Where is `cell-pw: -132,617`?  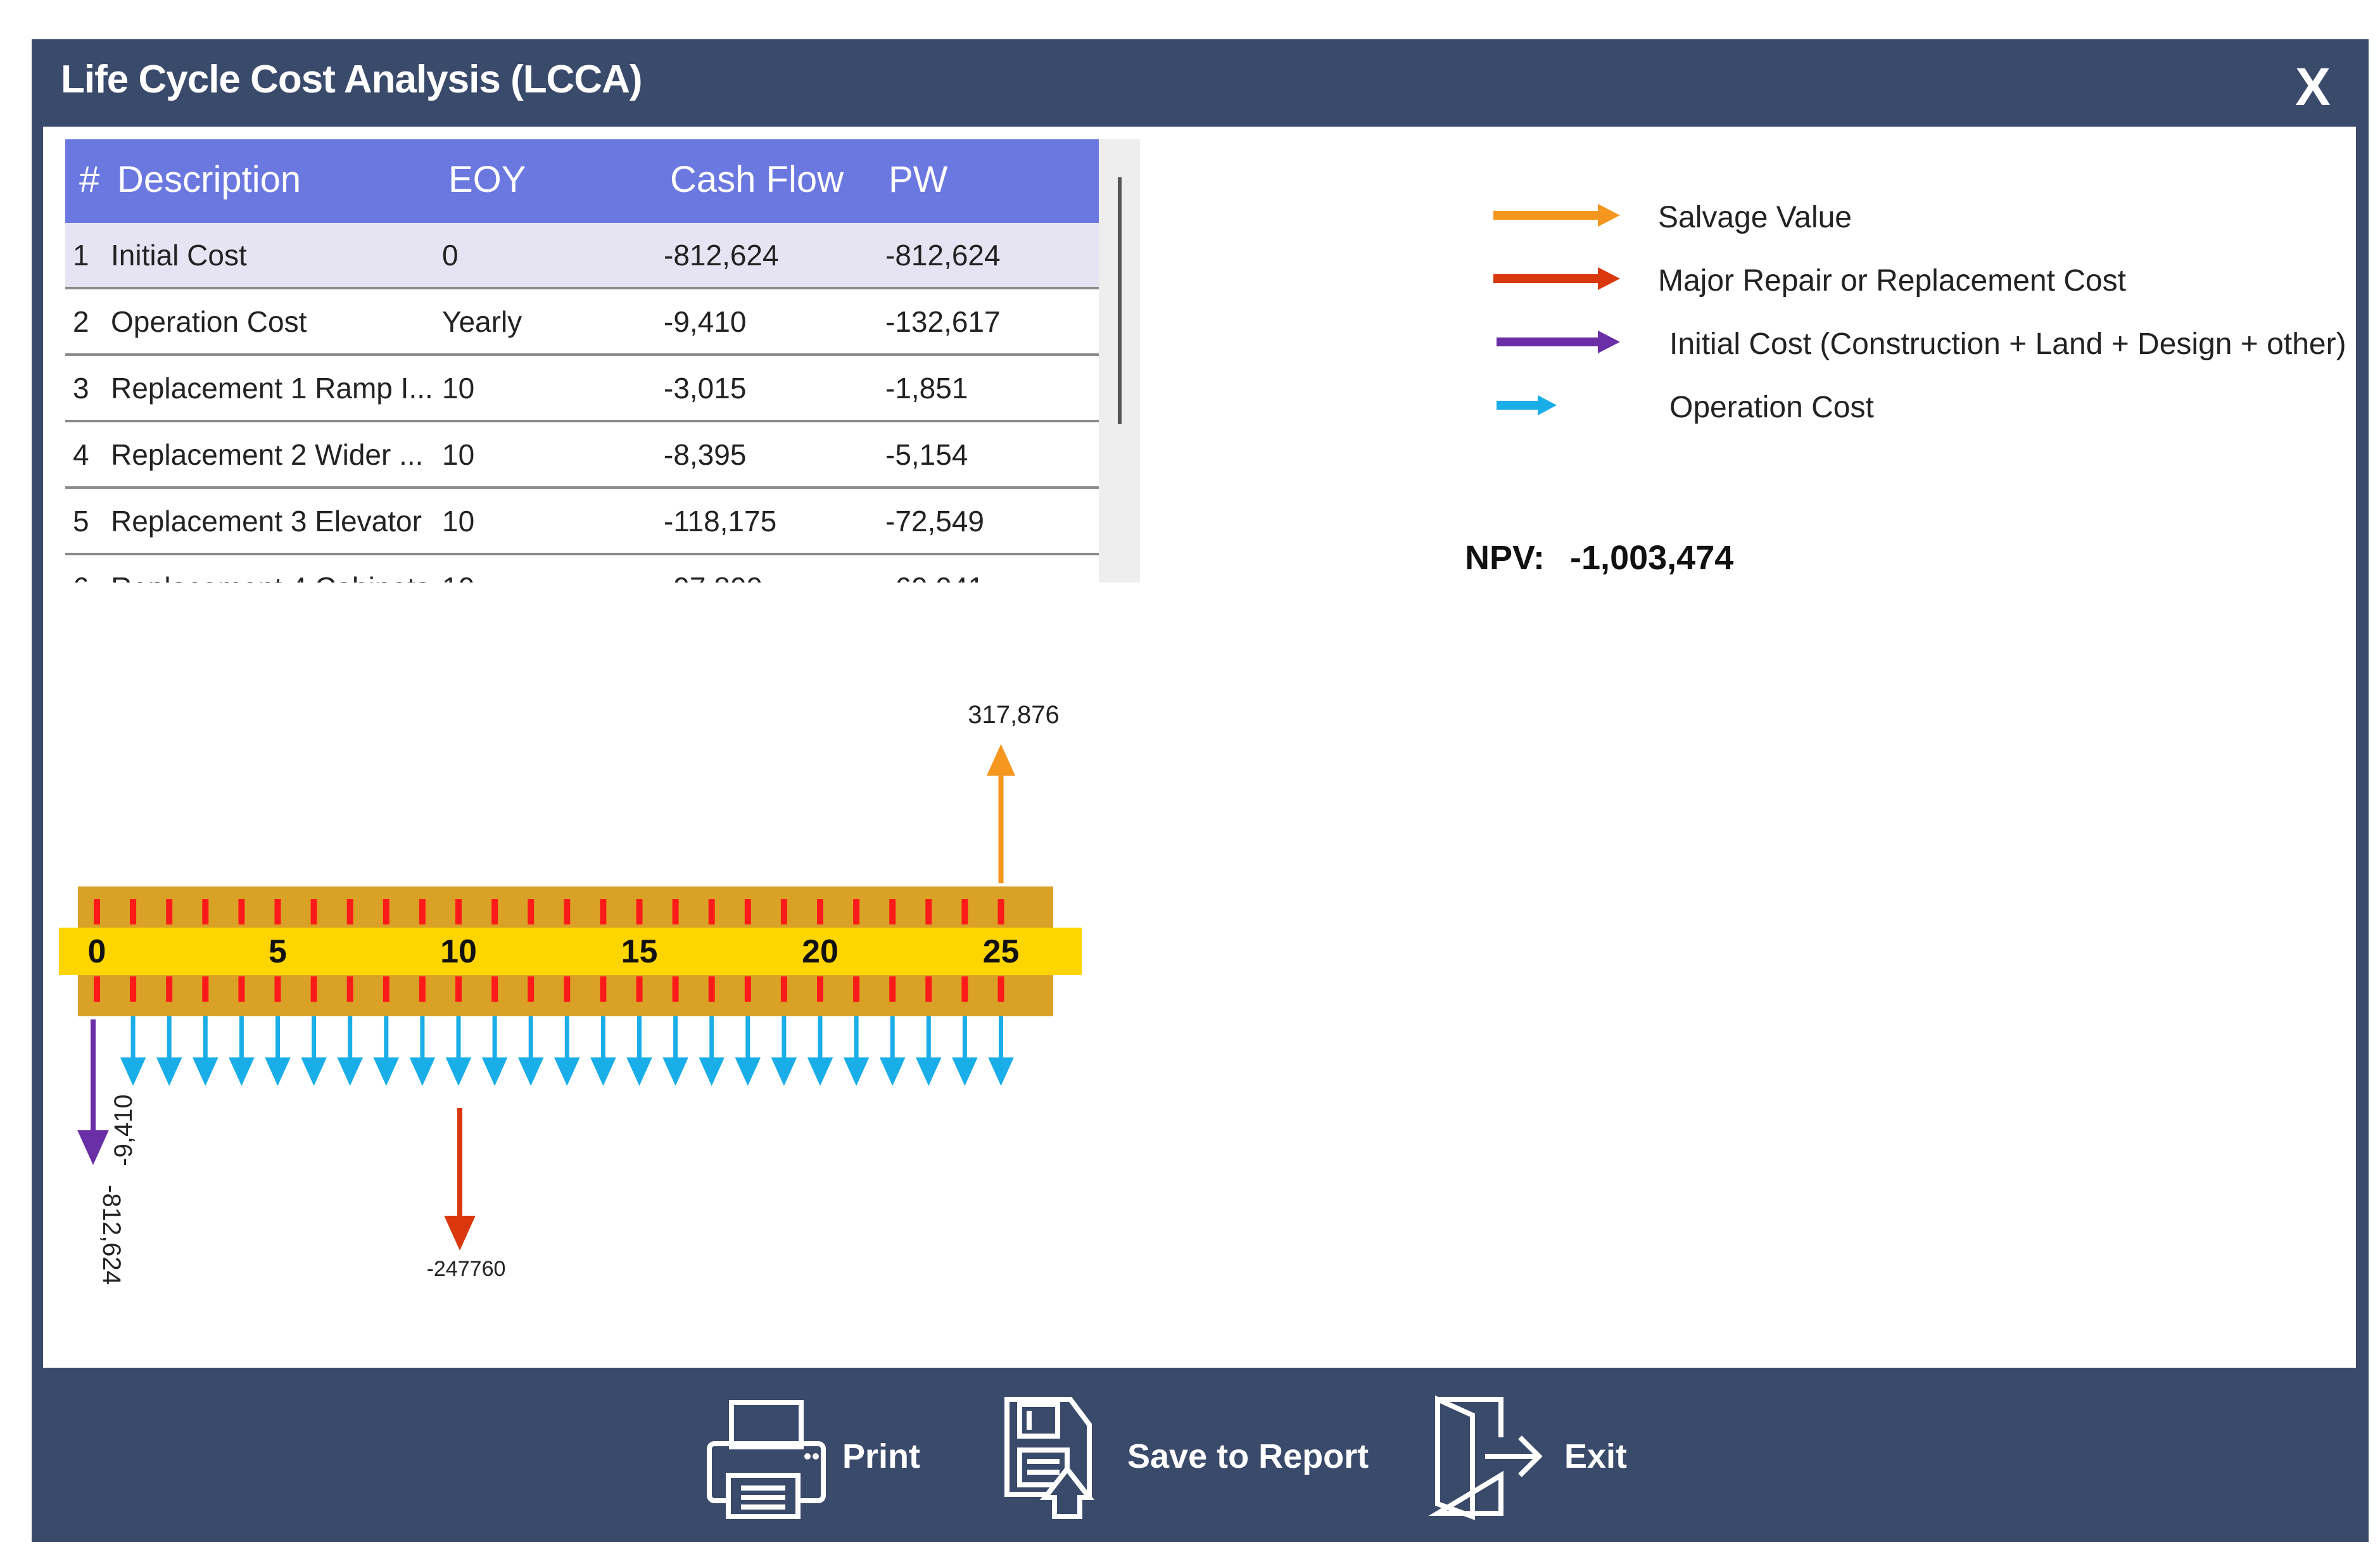 cell-pw: -132,617 is located at coordinates (943, 321).